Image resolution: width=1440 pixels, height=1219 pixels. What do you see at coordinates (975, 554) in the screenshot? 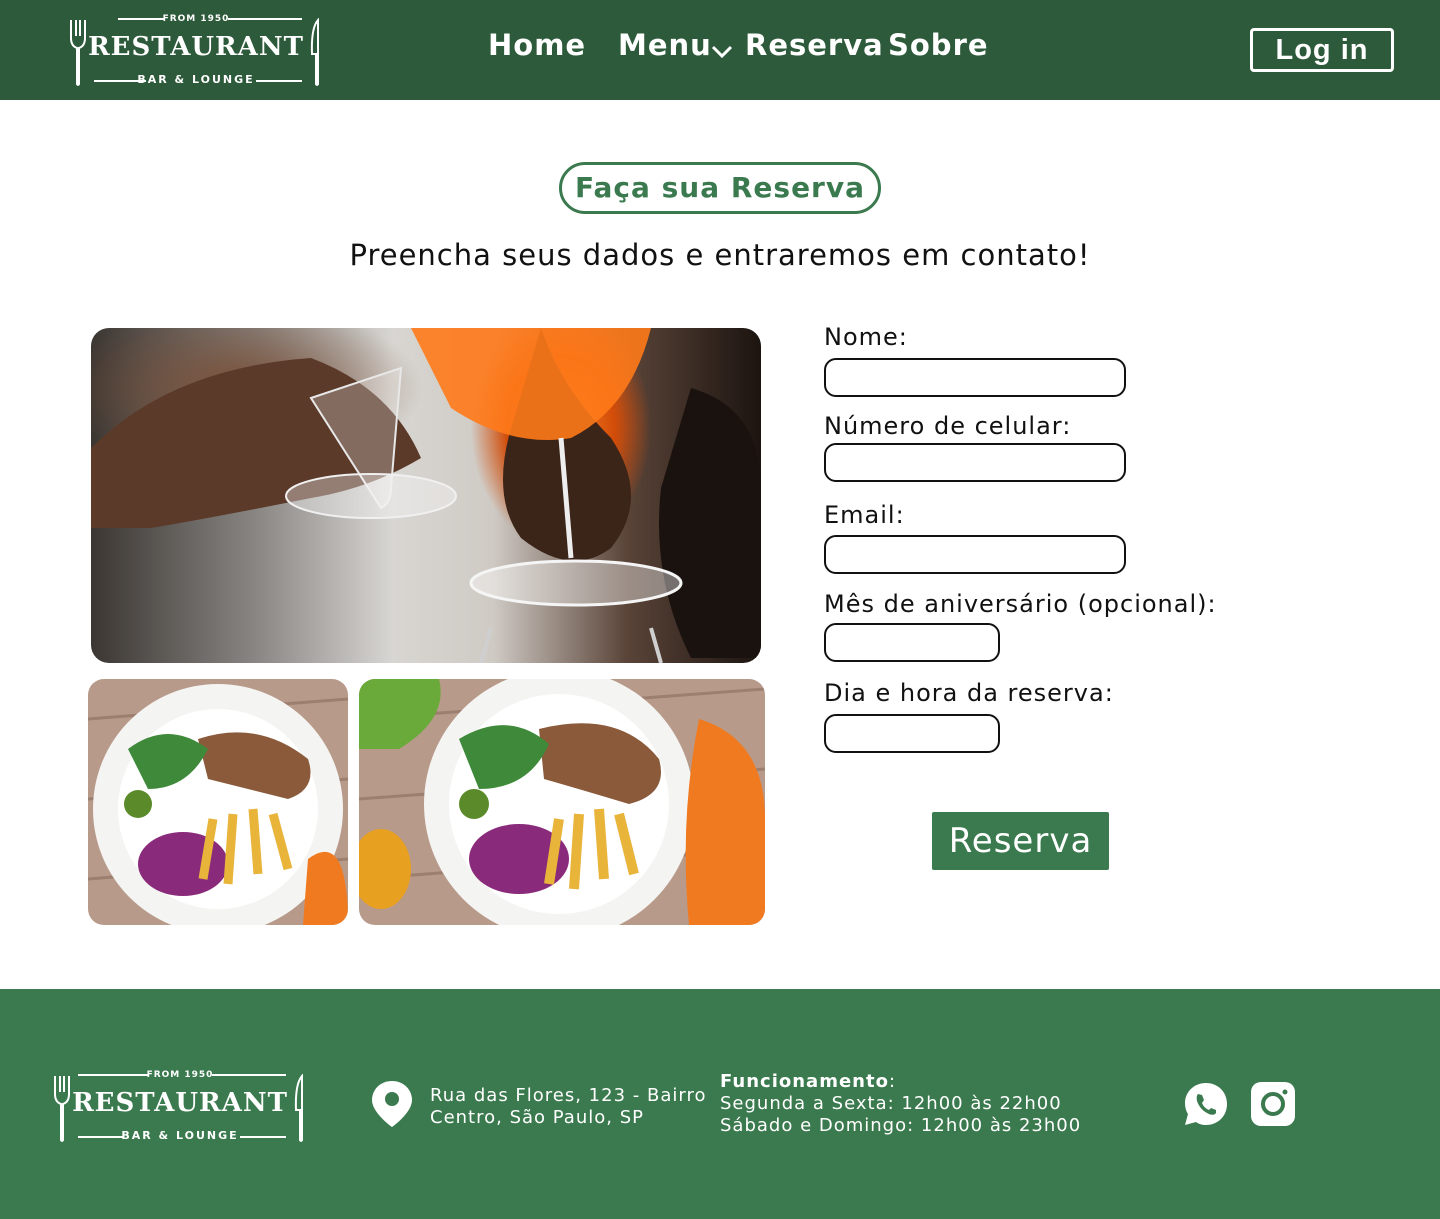
I see `email-field` at bounding box center [975, 554].